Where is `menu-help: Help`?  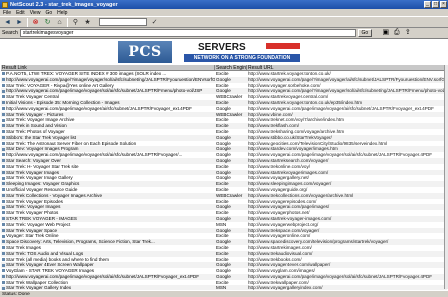
menu-help: Help is located at coordinates (62, 13).